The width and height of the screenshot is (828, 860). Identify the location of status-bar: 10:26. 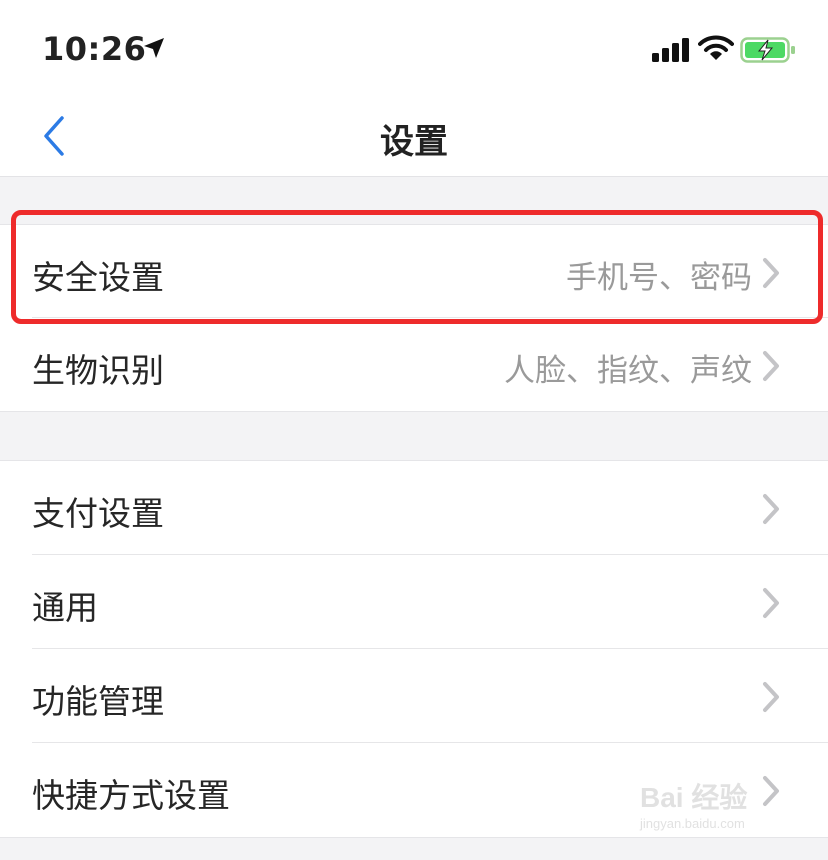
(414, 48).